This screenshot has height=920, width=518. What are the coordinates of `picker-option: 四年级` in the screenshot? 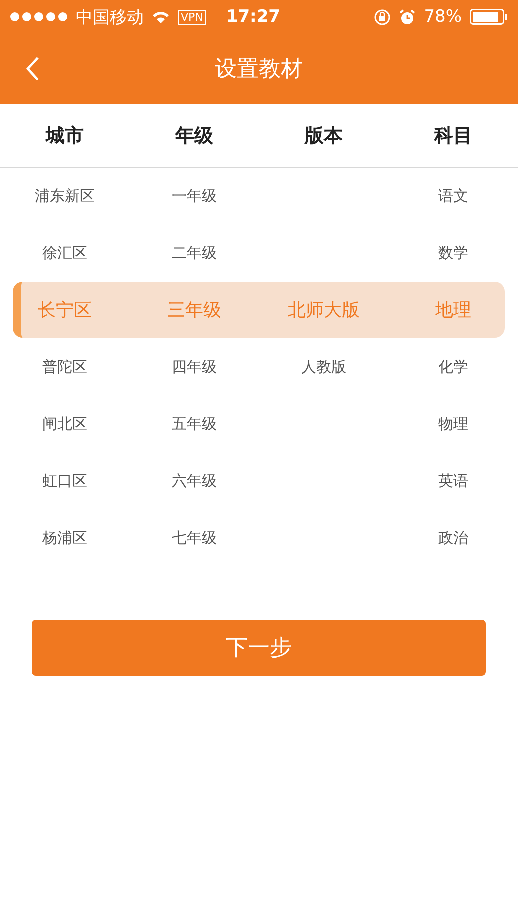 It's located at (194, 367).